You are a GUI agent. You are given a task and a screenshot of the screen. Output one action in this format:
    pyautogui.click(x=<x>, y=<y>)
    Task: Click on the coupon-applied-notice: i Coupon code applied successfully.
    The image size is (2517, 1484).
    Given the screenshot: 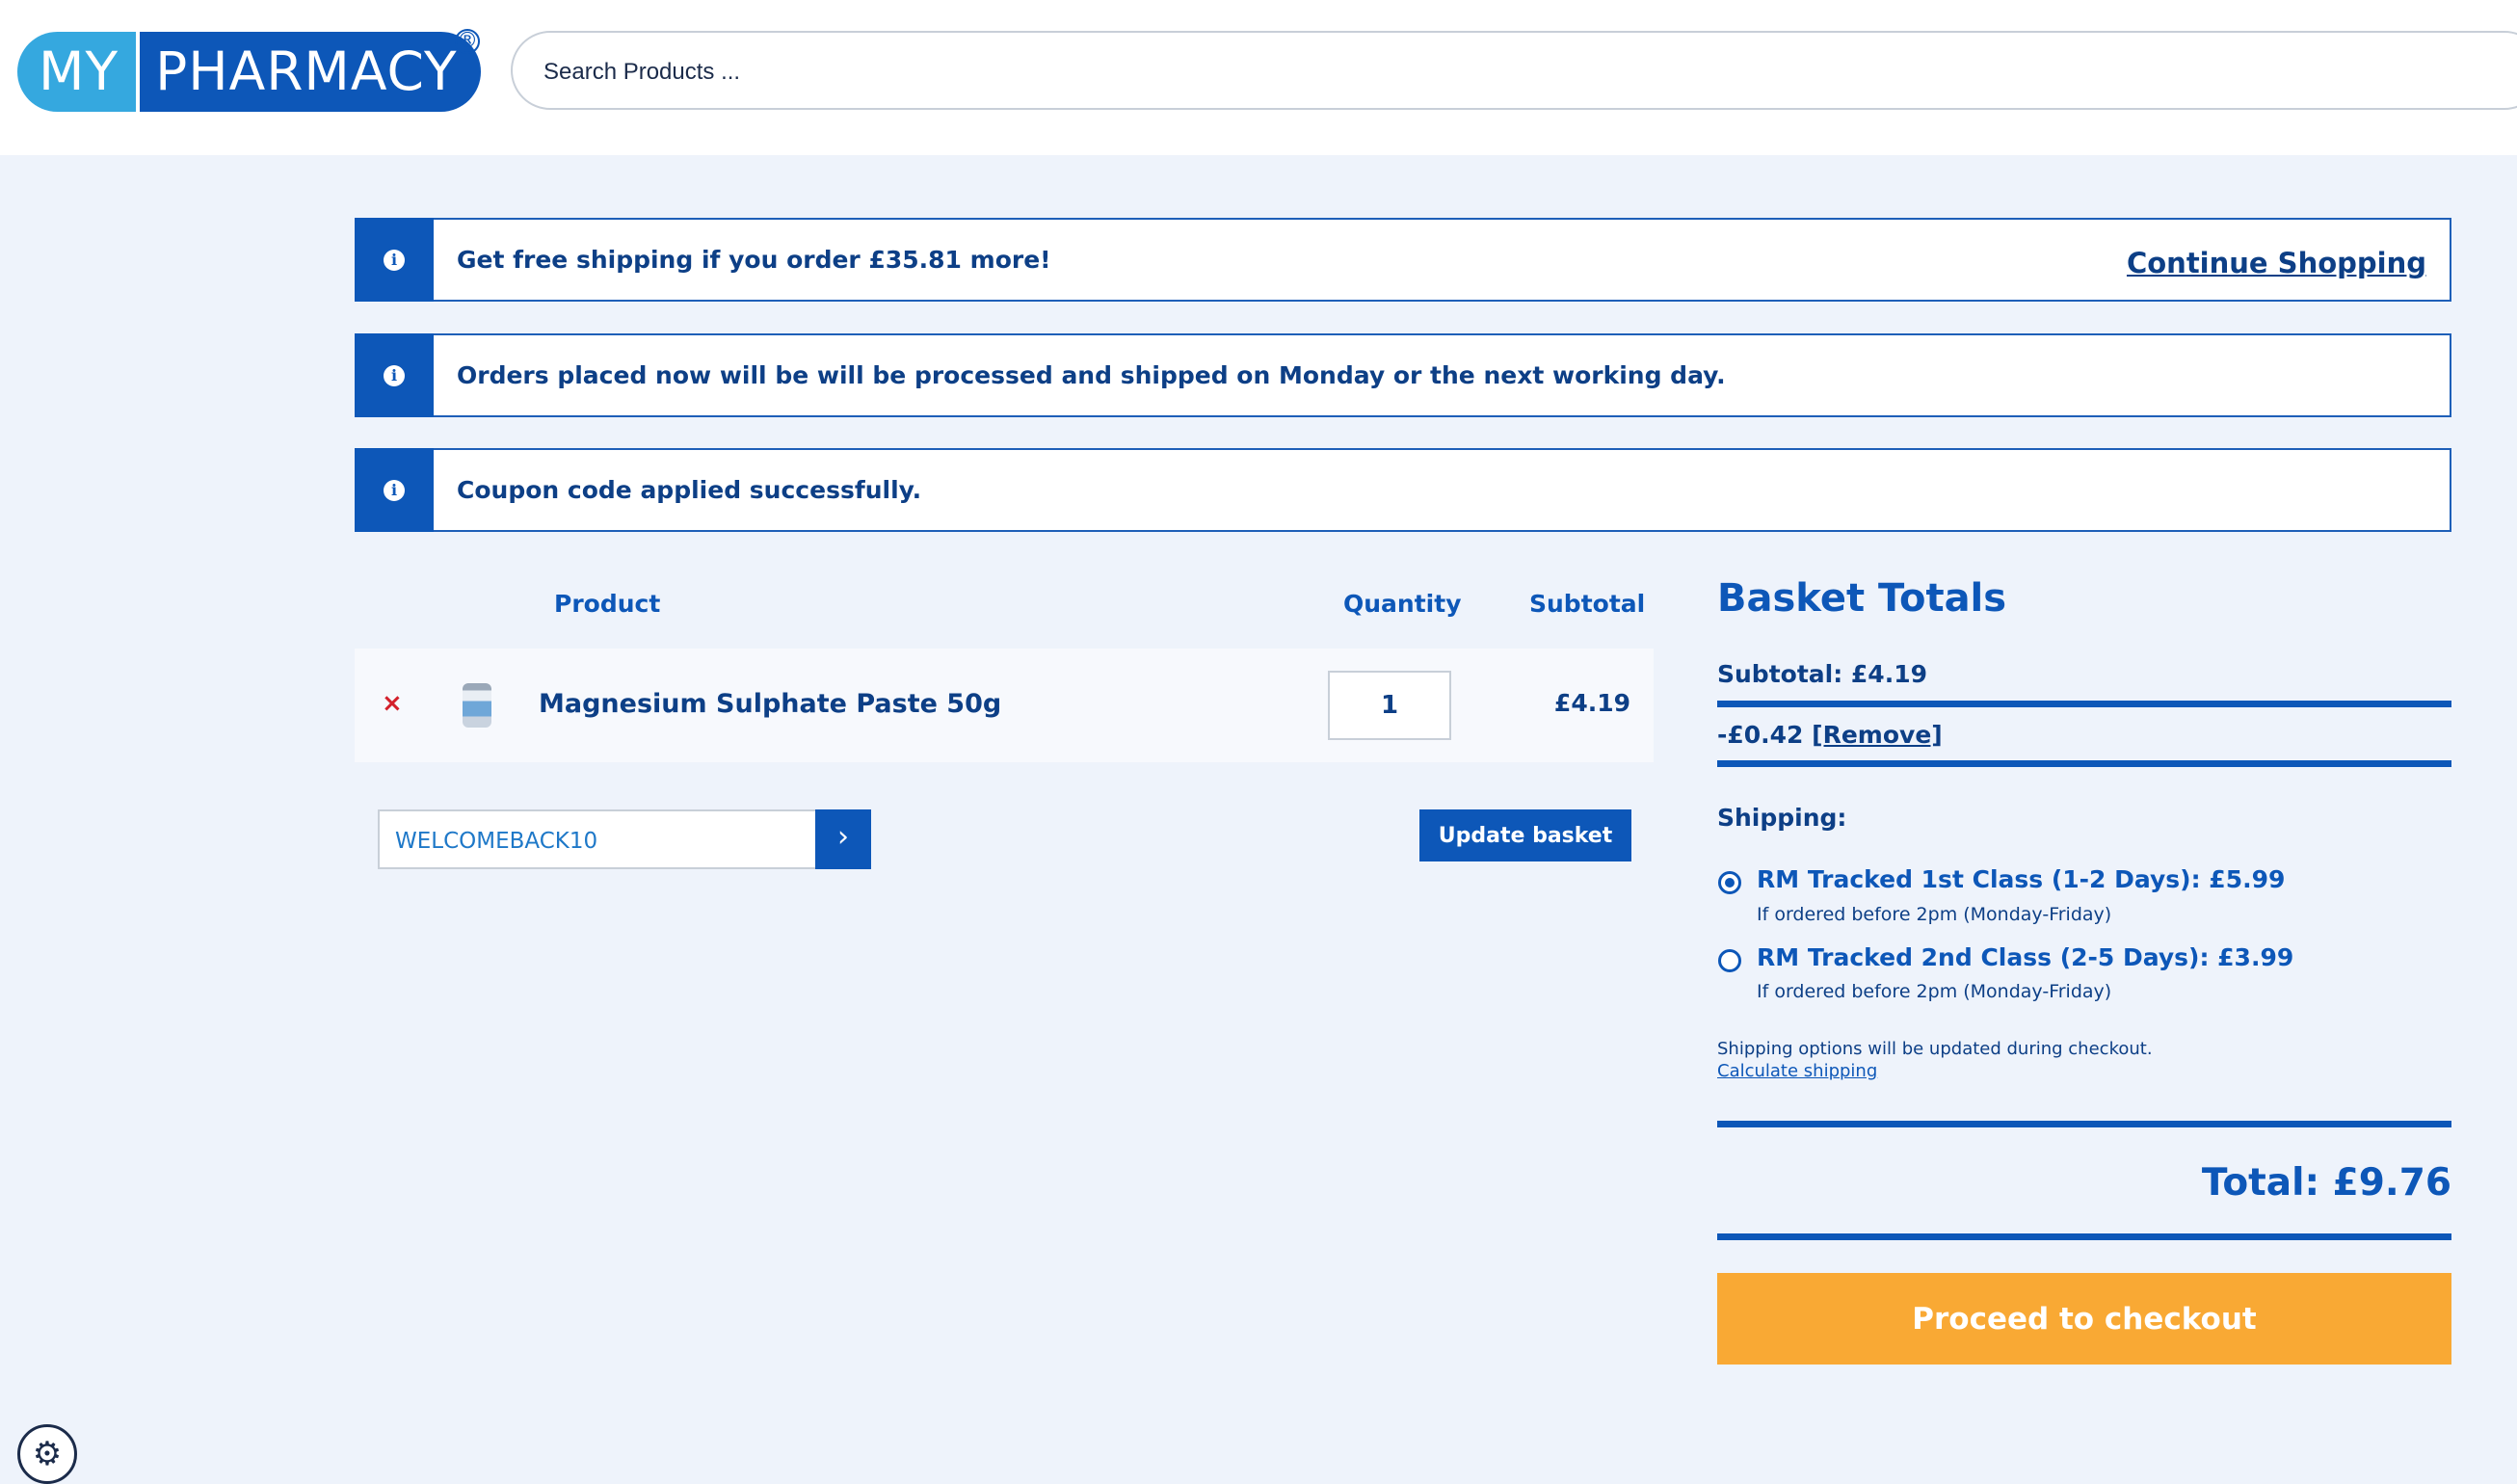 What is the action you would take?
    pyautogui.click(x=1403, y=490)
    